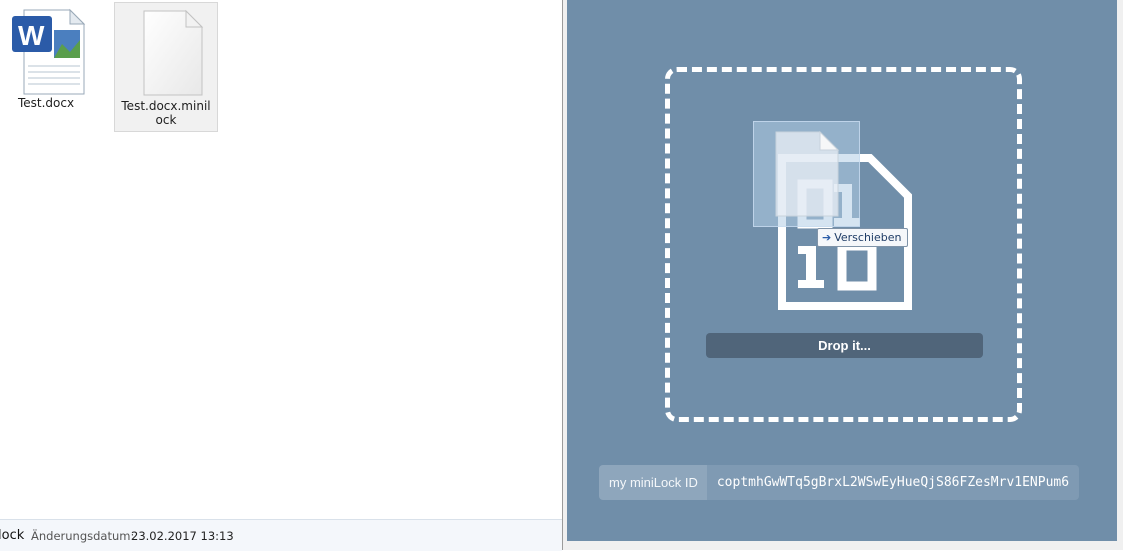 The width and height of the screenshot is (1123, 551). I want to click on dragged-file-preview, so click(806, 174).